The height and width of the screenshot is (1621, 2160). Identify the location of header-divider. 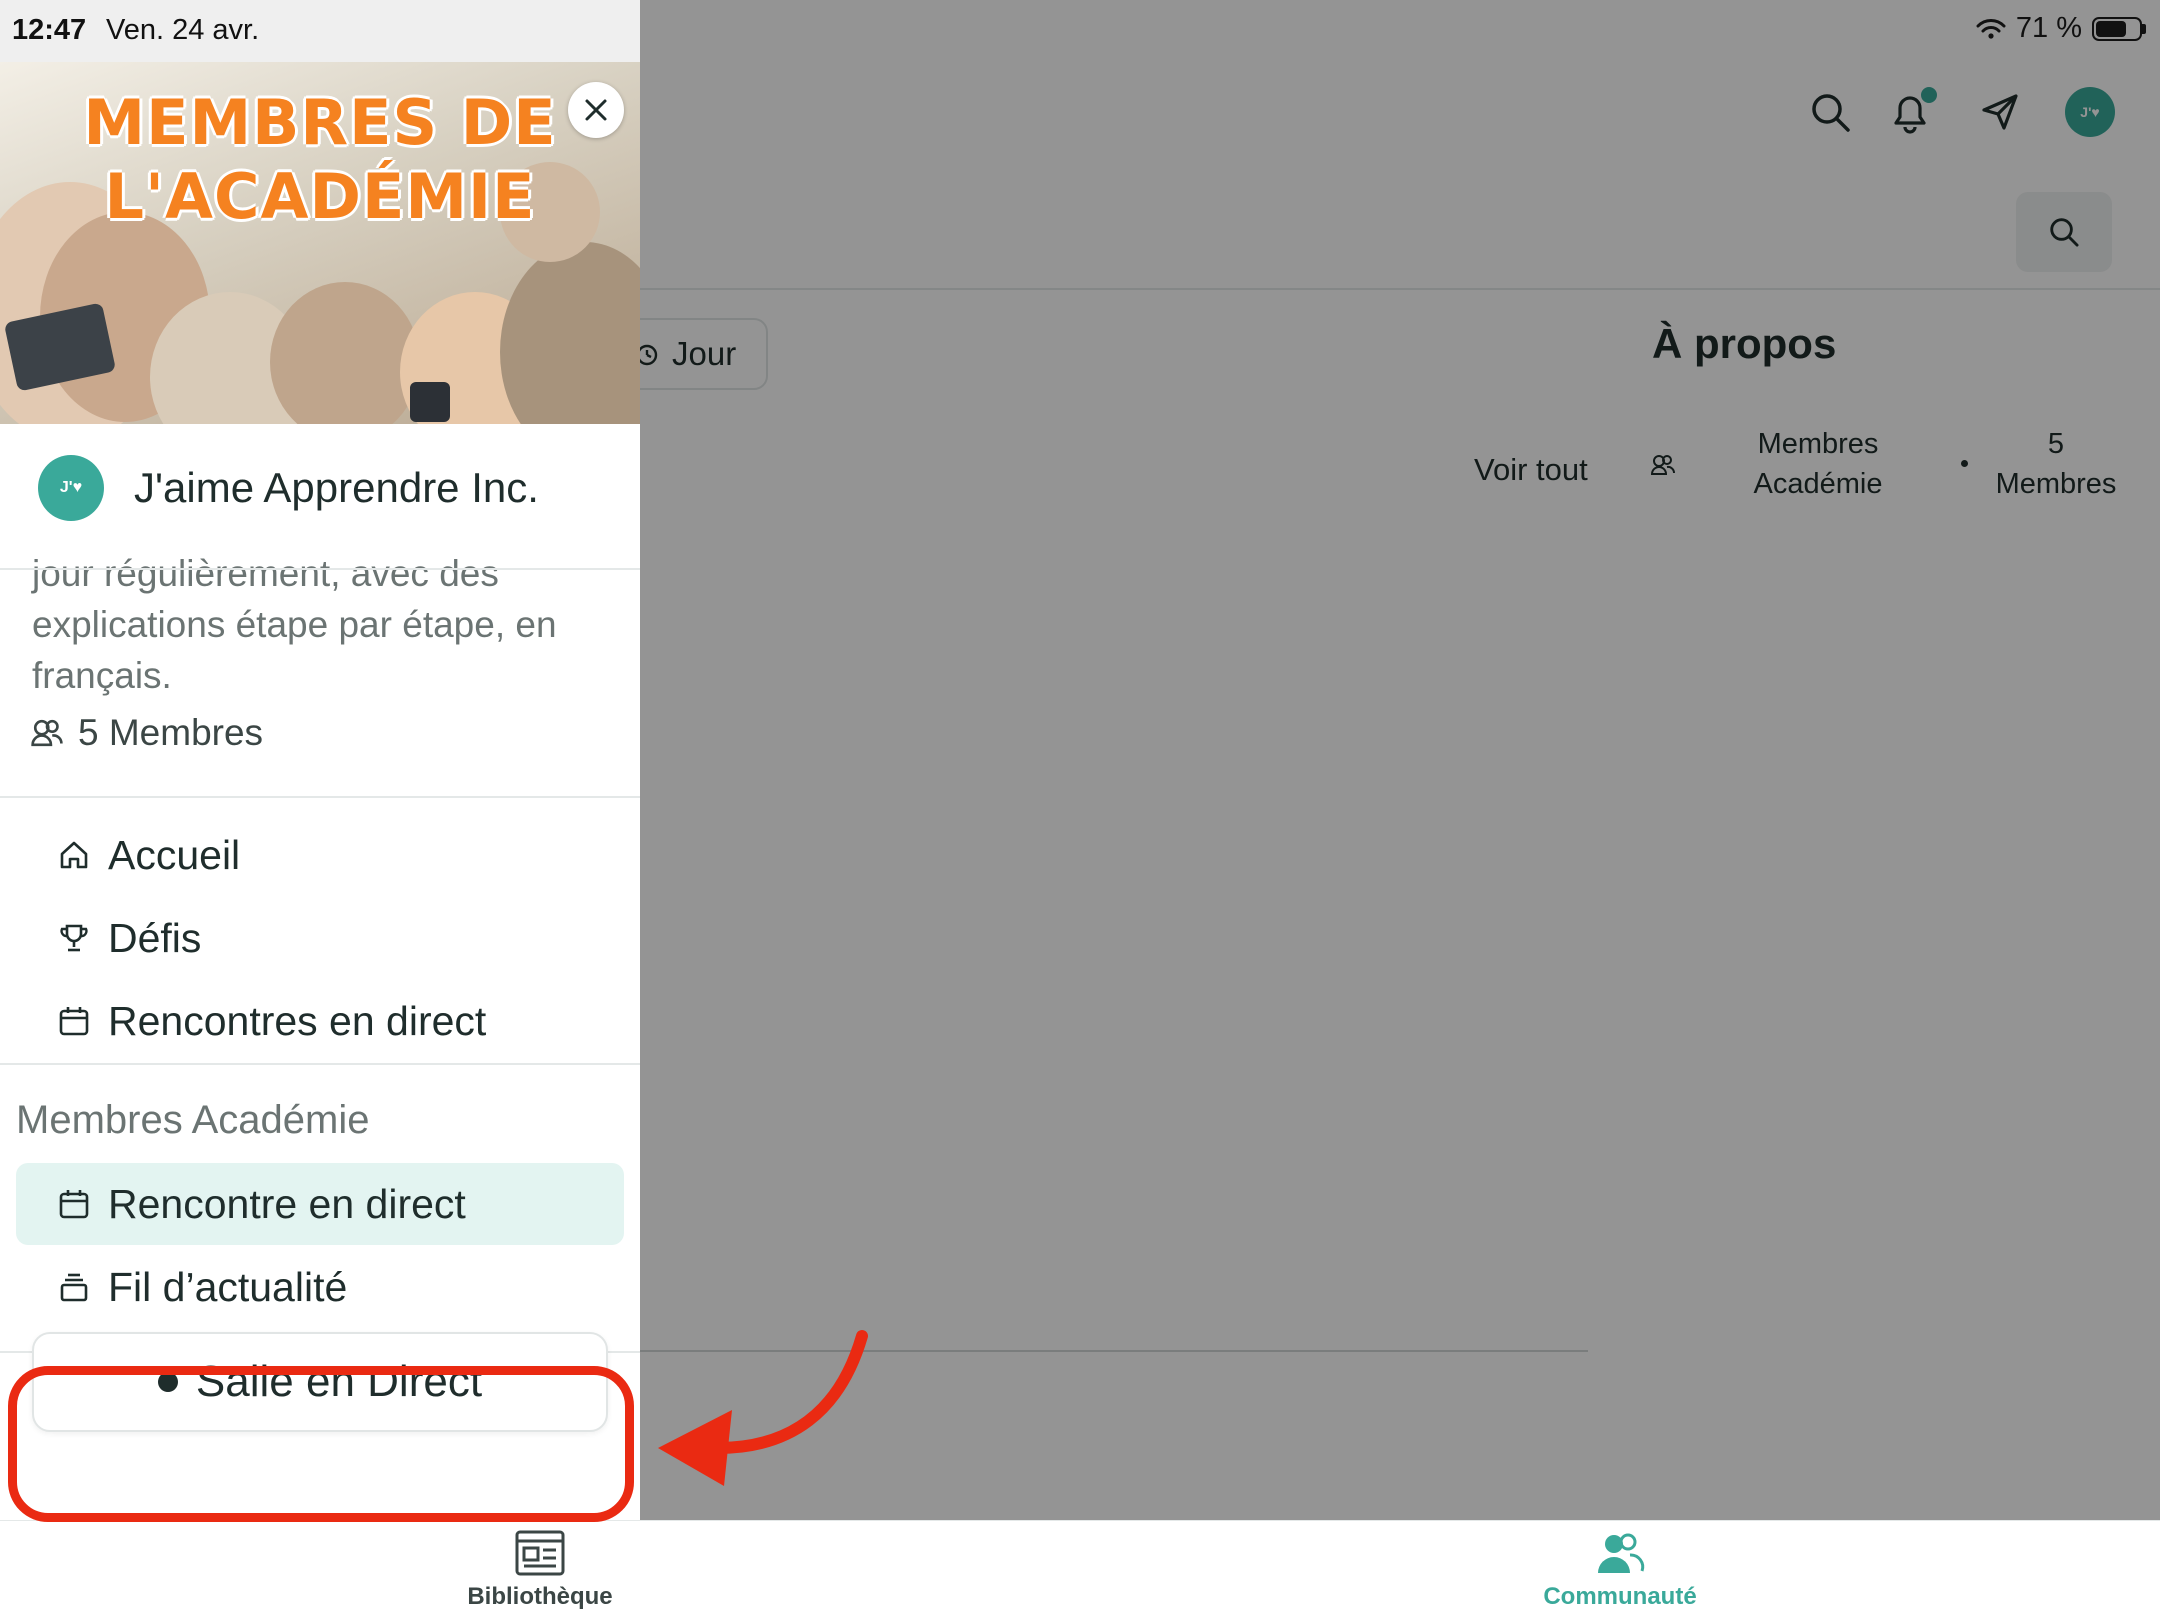
(320, 569).